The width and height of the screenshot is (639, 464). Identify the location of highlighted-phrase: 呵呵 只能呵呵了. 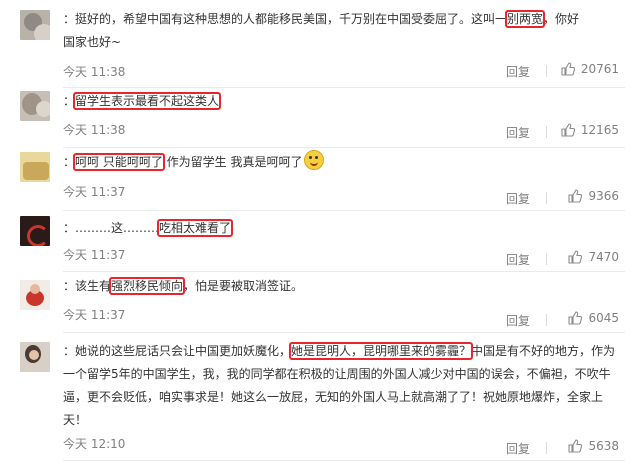
(119, 162).